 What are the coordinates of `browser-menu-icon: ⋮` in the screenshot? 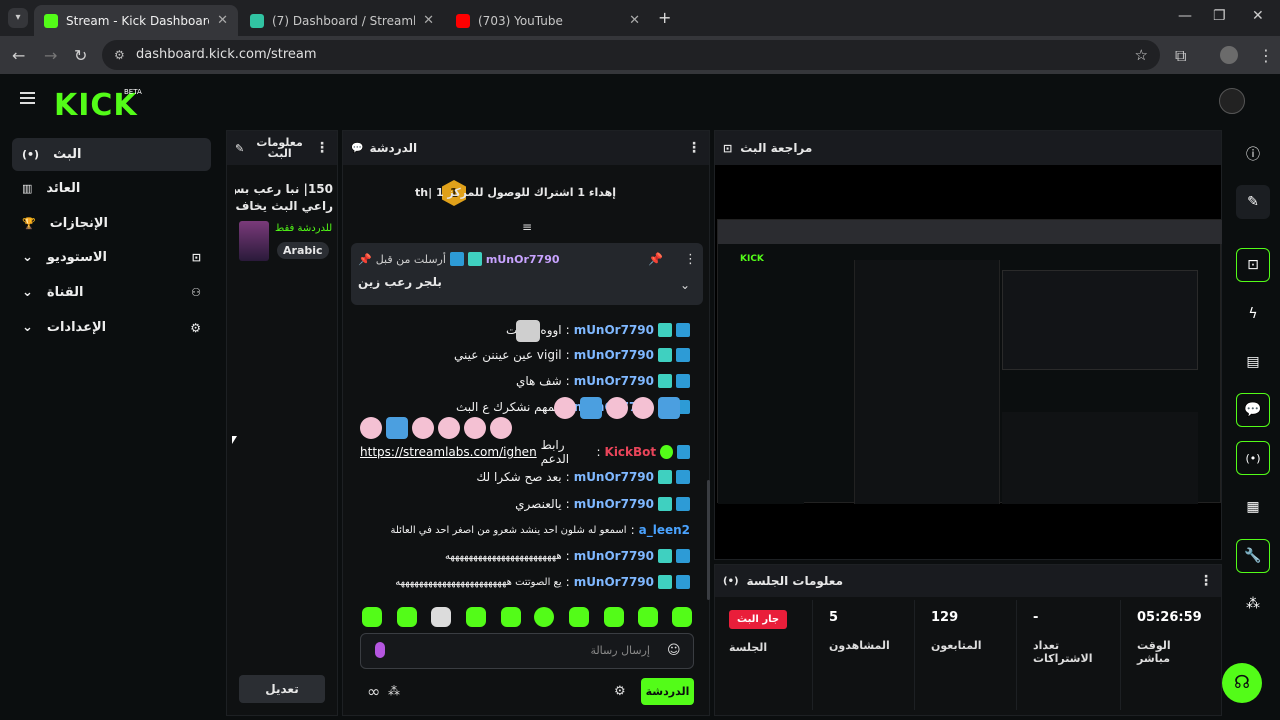 It's located at (1266, 55).